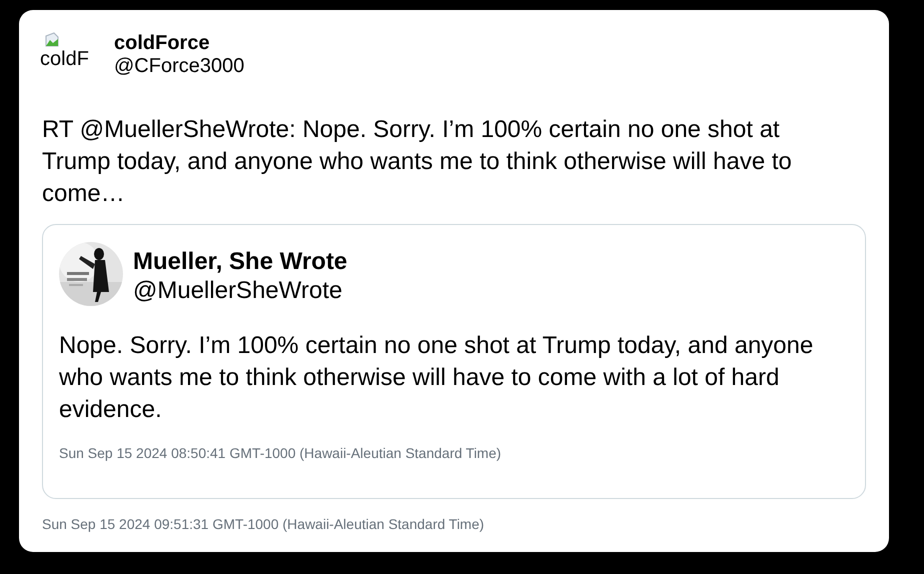 This screenshot has height=574, width=924. Describe the element at coordinates (436, 378) in the screenshot. I see `quoted-tweet-text: Nope. Sorry. I’m 100% certain no one shot at Trump today, and anyone who wants me to think otherwise will have to come with a lot of hard evidence.` at that location.